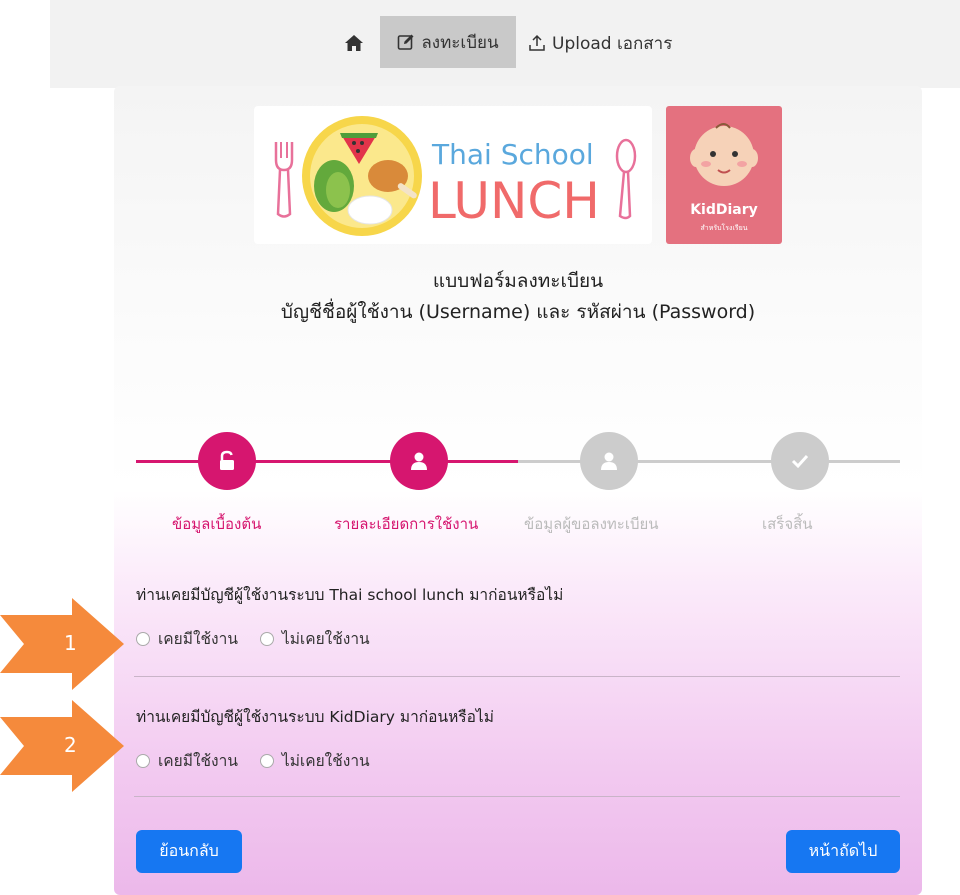  What do you see at coordinates (843, 851) in the screenshot?
I see `next-button: หน้าถัดไป` at bounding box center [843, 851].